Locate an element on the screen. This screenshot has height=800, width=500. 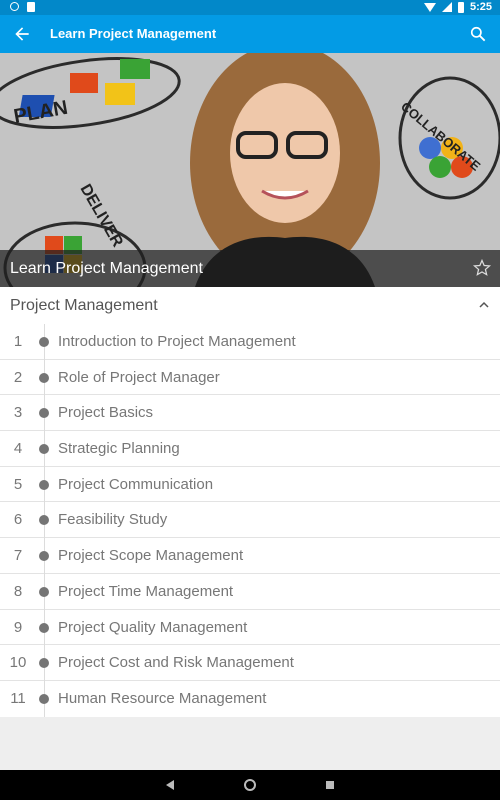
lesson-title: Feasibility Study is located at coordinates (113, 520).